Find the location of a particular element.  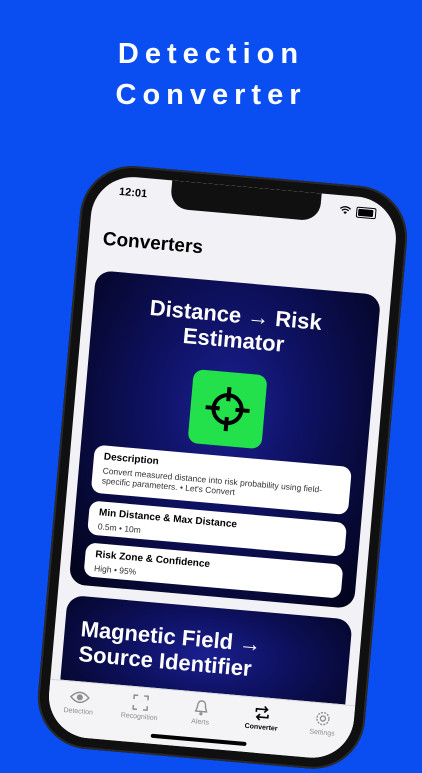

headline-line-2: Converter is located at coordinates (211, 95).